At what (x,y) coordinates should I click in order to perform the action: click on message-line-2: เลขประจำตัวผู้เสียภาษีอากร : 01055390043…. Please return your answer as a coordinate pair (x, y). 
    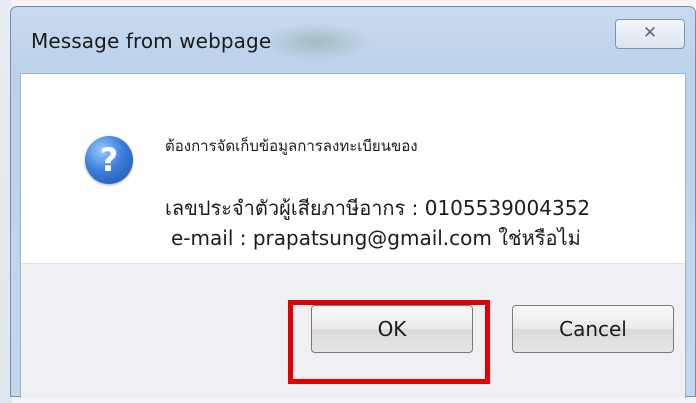
    Looking at the image, I should click on (378, 208).